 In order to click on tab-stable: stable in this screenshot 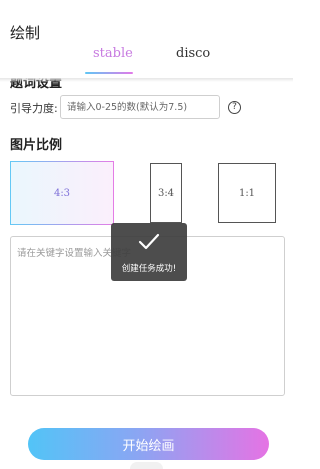, I will do `click(113, 53)`.